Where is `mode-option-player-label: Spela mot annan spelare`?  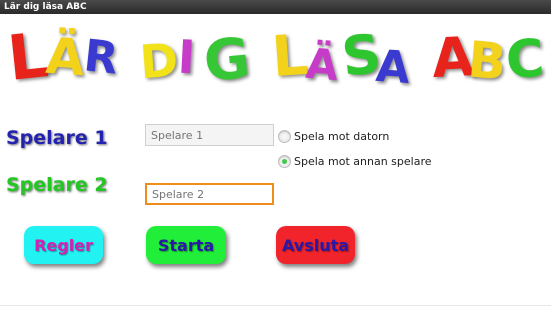
mode-option-player-label: Spela mot annan spelare is located at coordinates (363, 161).